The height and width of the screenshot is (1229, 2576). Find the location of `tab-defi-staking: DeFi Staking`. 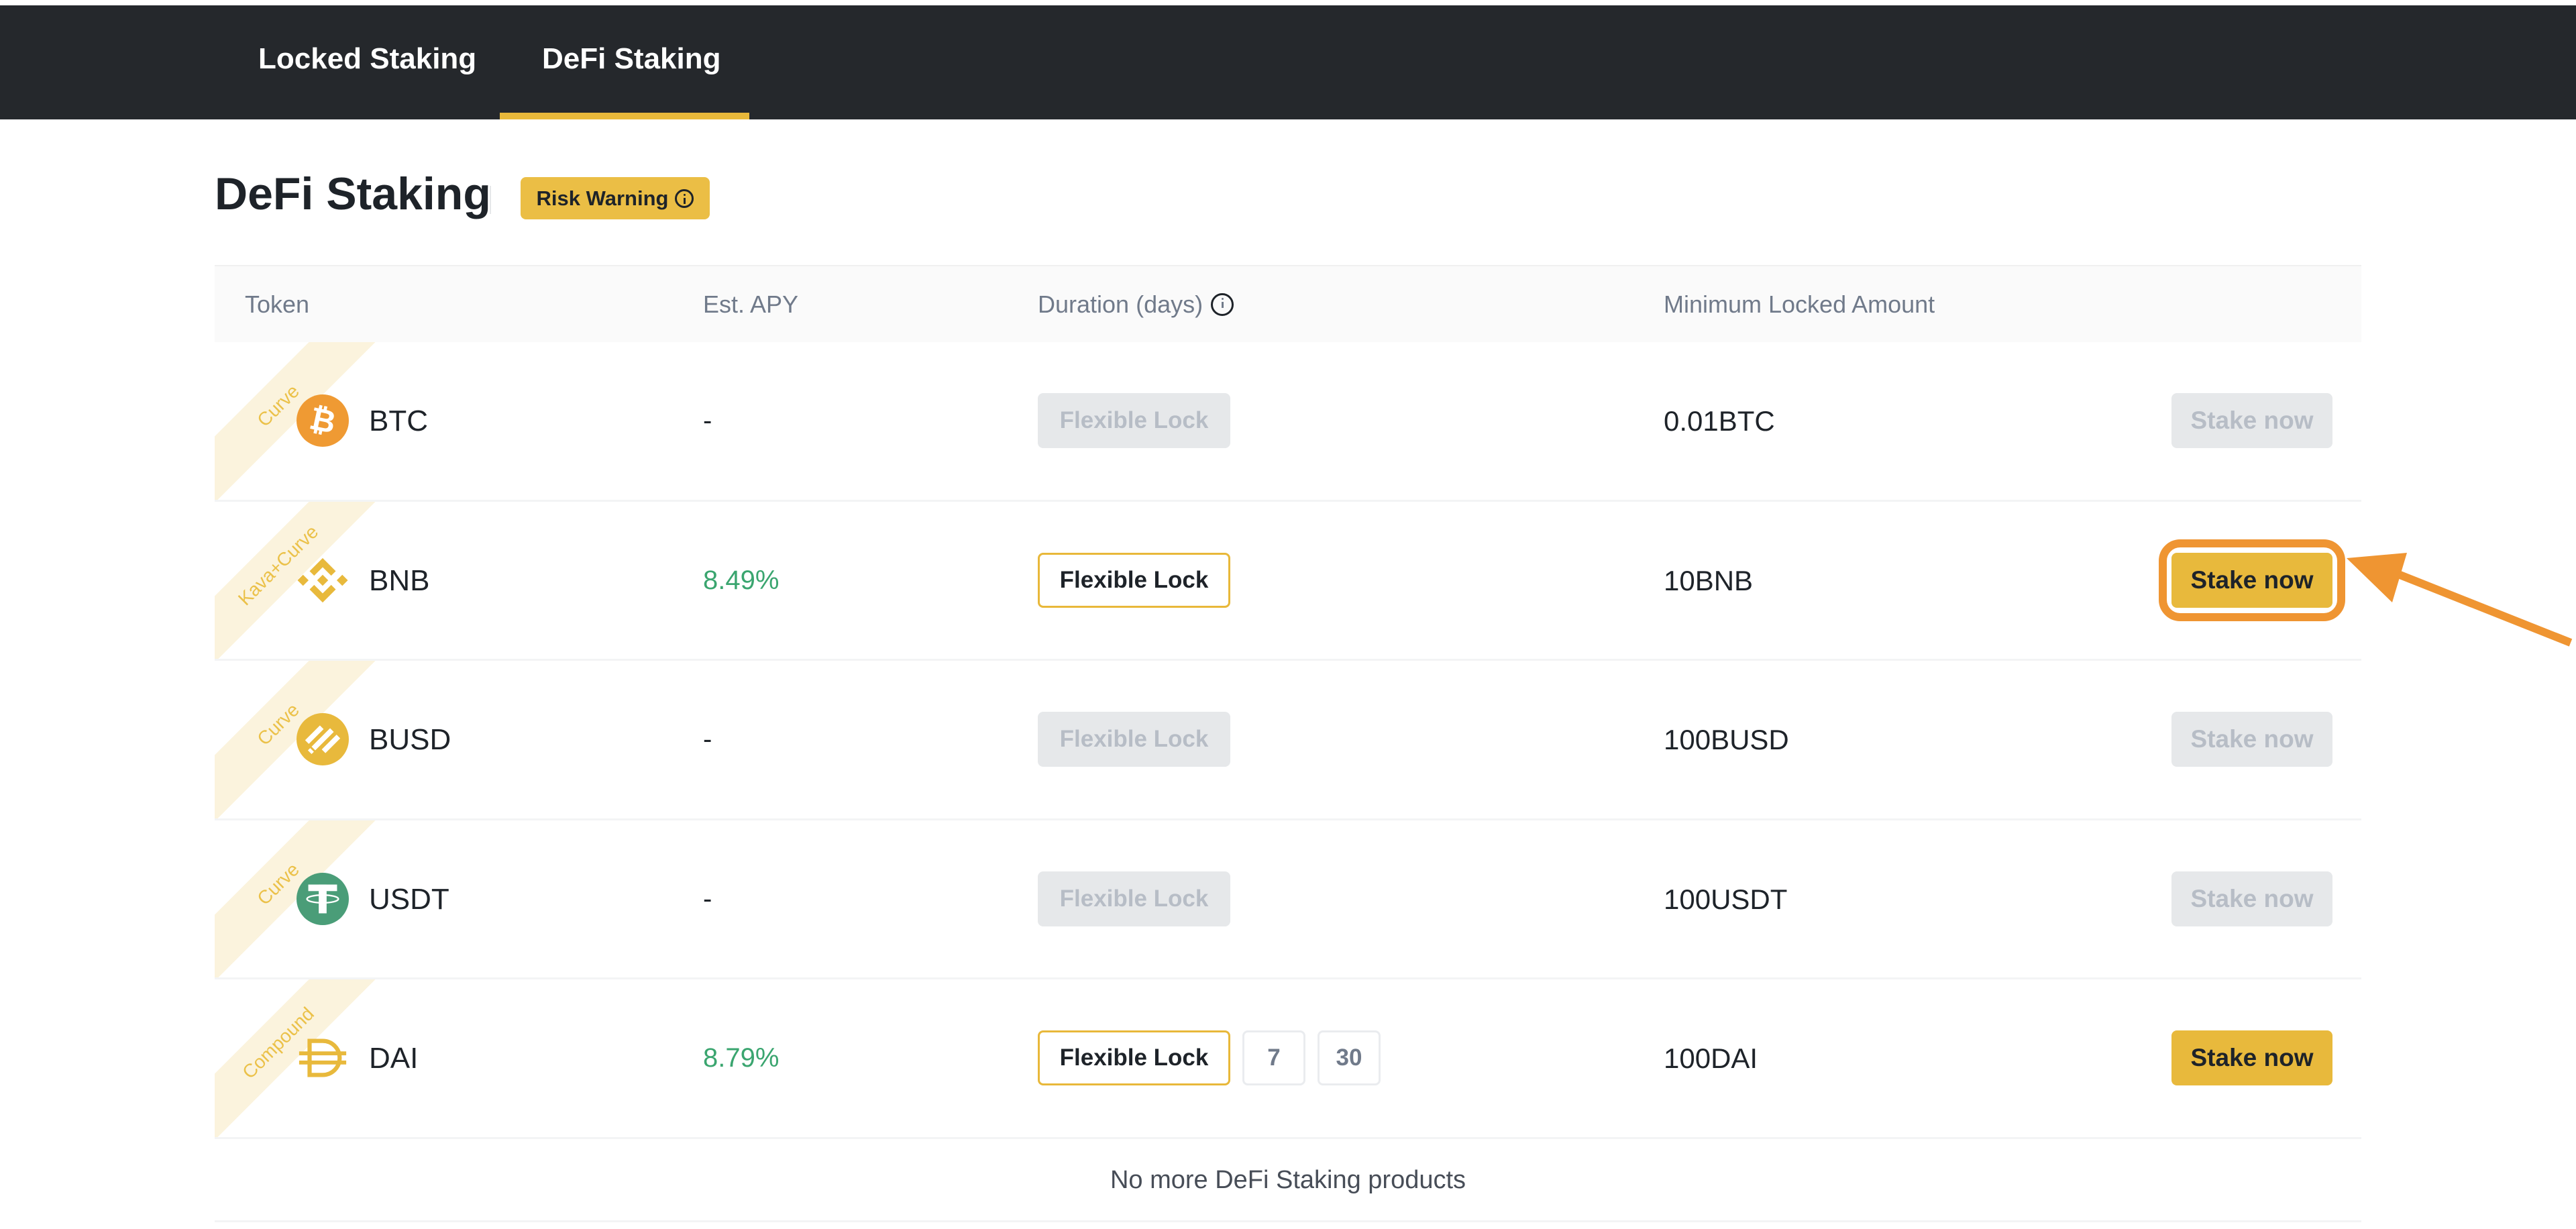

tab-defi-staking: DeFi Staking is located at coordinates (631, 62).